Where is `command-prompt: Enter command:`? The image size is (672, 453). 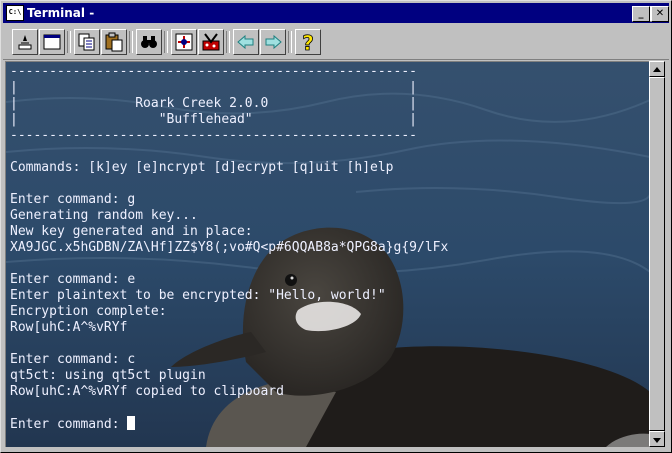
command-prompt: Enter command: is located at coordinates (69, 424).